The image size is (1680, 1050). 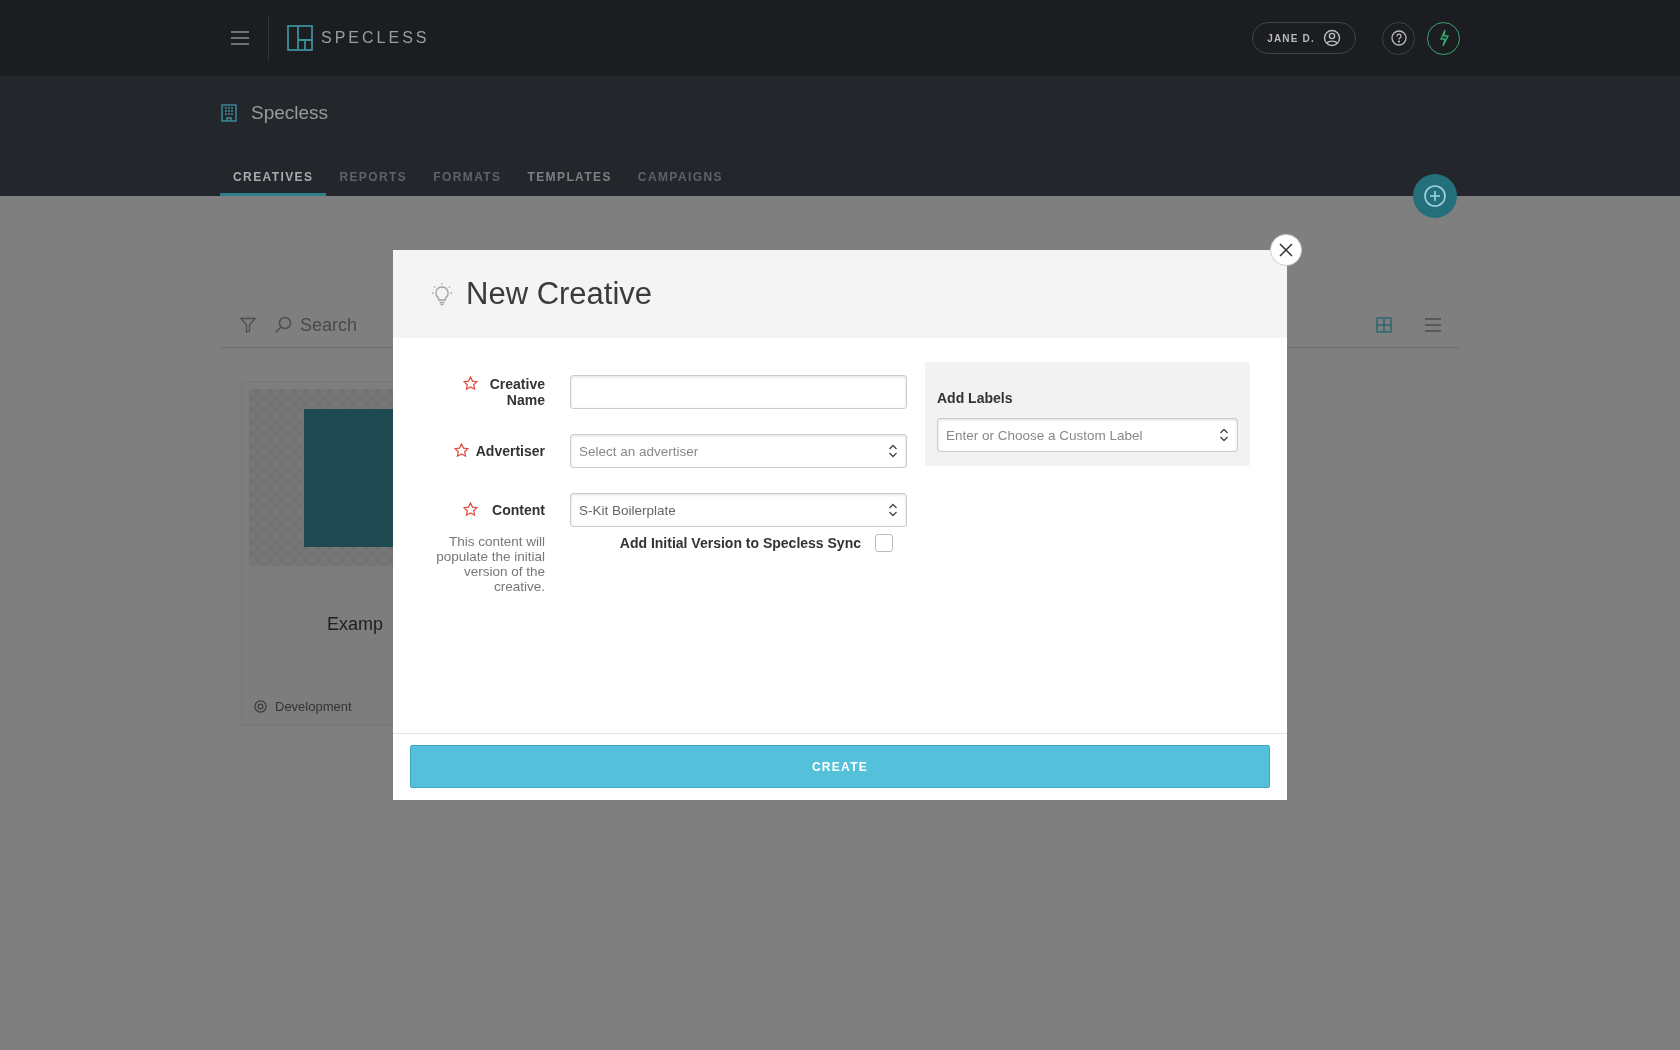 I want to click on help-text: This content will populate the initial version of the creative., so click(x=490, y=564).